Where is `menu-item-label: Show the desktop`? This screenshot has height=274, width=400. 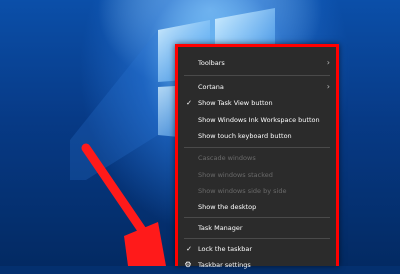 menu-item-label: Show the desktop is located at coordinates (227, 207).